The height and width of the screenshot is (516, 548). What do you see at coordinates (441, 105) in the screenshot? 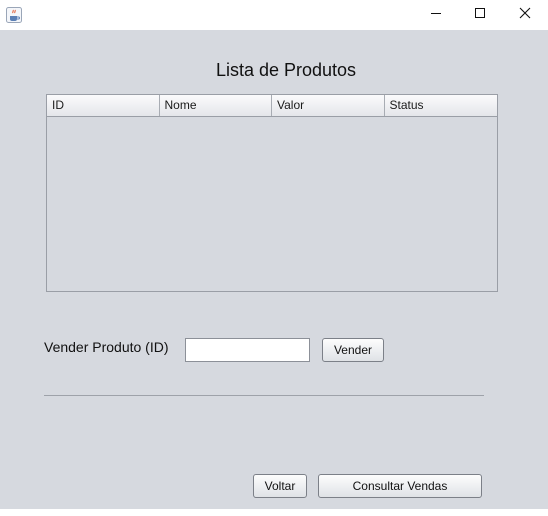
I see `column-header-status: Status` at bounding box center [441, 105].